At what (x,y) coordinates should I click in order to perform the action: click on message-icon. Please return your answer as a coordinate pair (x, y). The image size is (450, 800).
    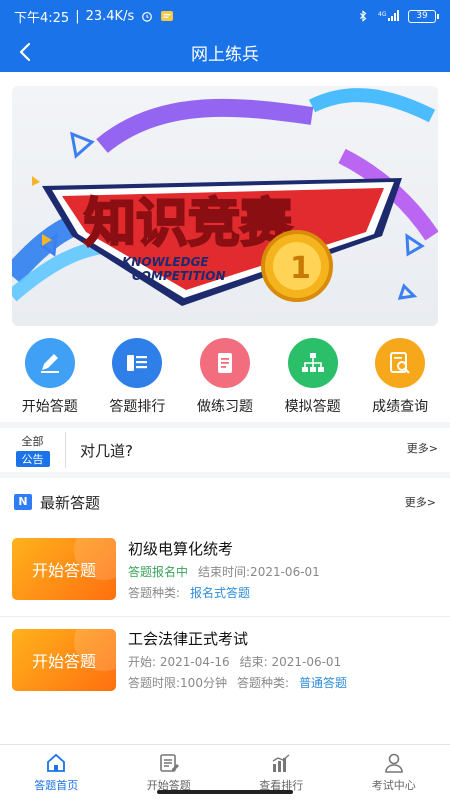
    Looking at the image, I should click on (167, 16).